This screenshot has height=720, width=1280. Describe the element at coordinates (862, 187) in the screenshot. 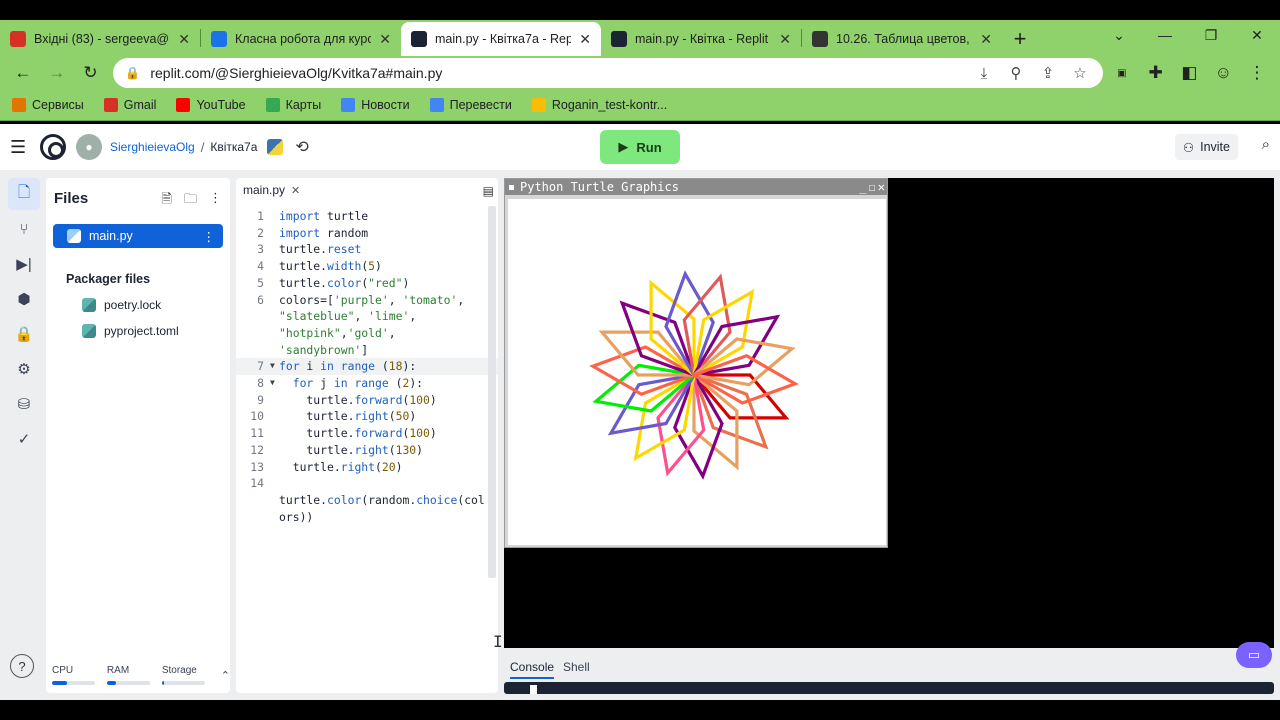

I see `minimize-icon: _` at that location.